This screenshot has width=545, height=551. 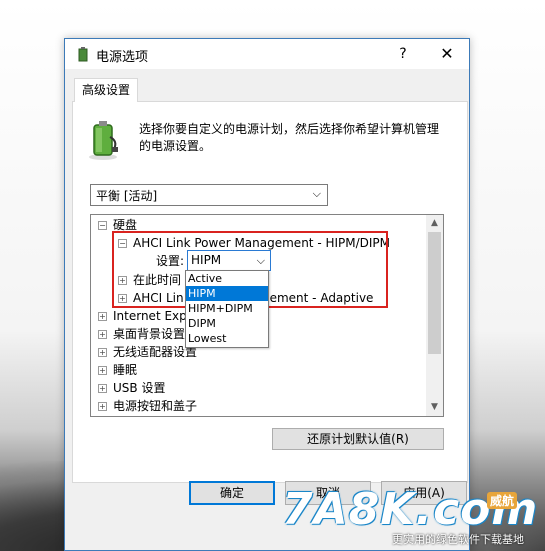 I want to click on watermark: 7A8K.com 威航 更实用的绿色软件下载基地, so click(x=413, y=519).